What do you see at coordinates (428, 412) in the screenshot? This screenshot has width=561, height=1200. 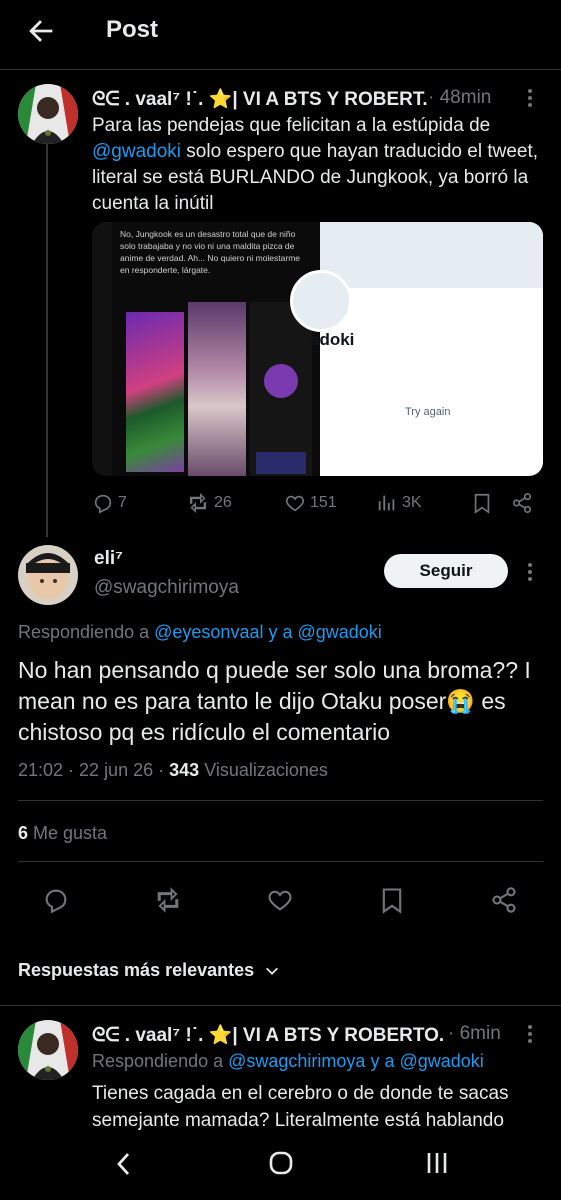 I see `media-try-again: Try again` at bounding box center [428, 412].